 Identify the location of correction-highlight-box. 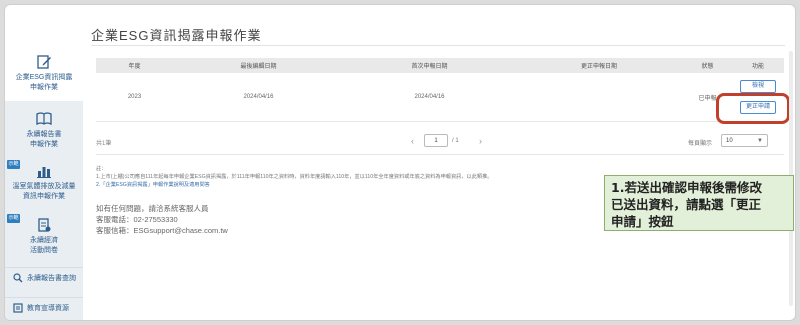
(753, 108).